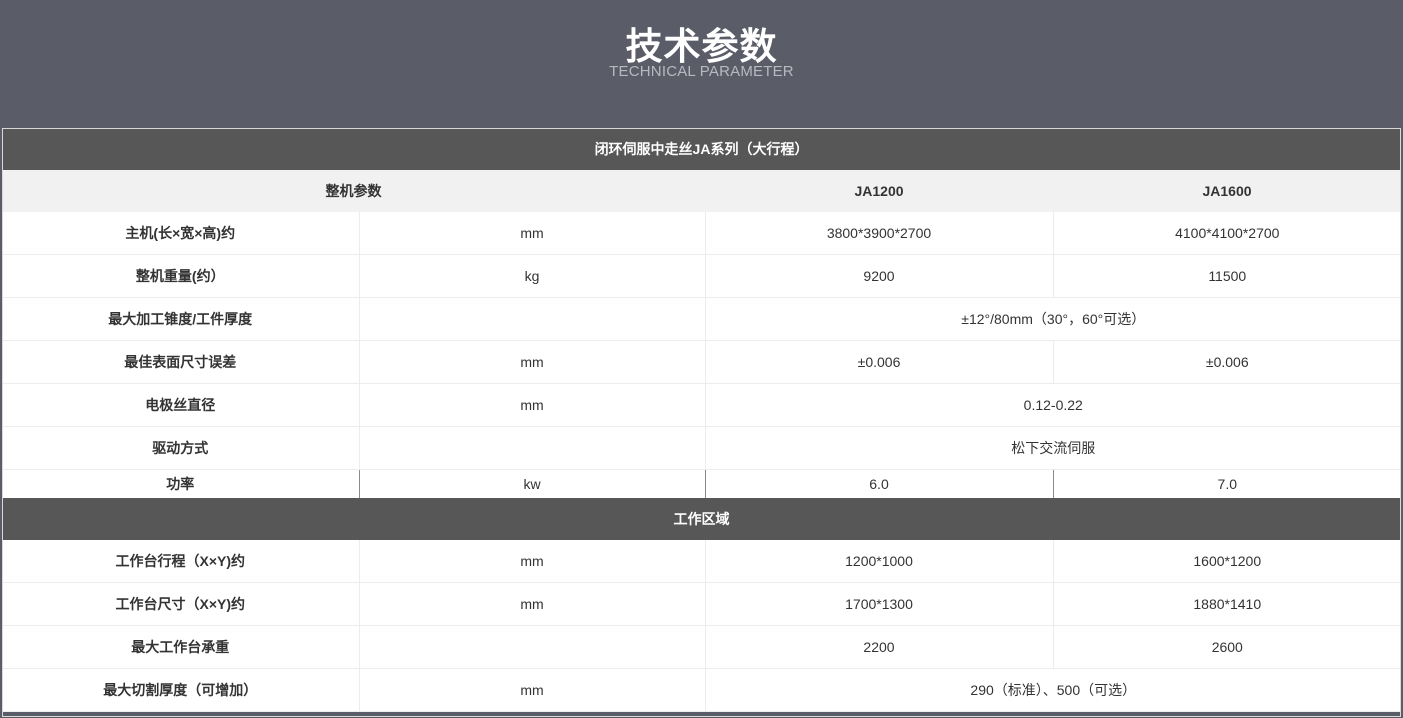 The height and width of the screenshot is (718, 1403). Describe the element at coordinates (879, 483) in the screenshot. I see `row-value: 6.0` at that location.